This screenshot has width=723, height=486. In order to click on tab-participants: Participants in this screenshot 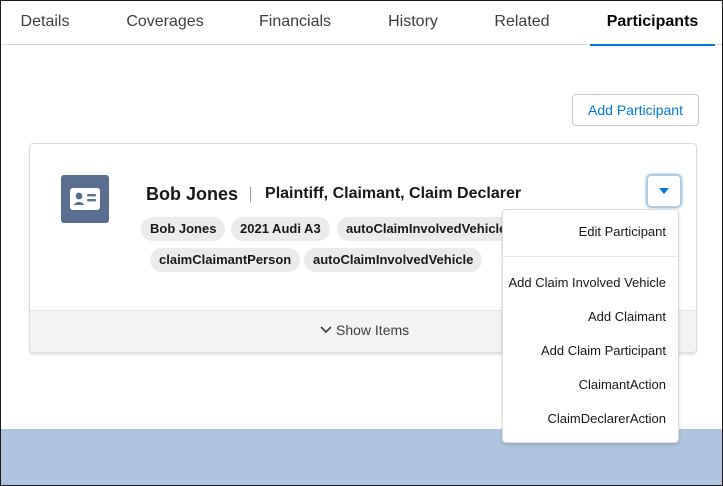, I will do `click(652, 23)`.